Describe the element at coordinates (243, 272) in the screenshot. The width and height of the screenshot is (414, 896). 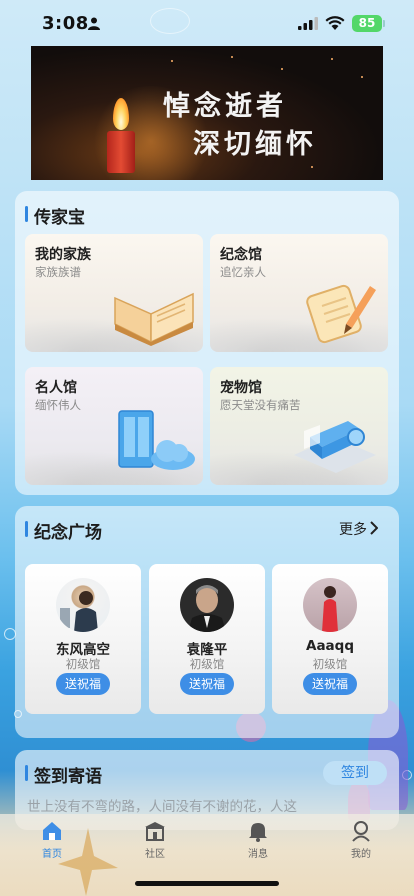
I see `tile-subtitle: 追忆亲人` at that location.